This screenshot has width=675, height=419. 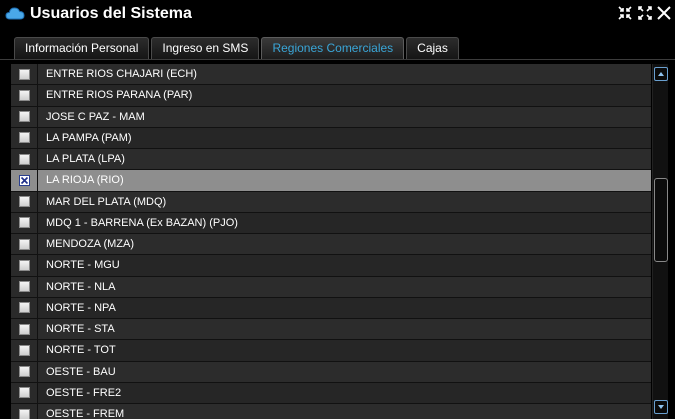 I want to click on region-row: NORTE - NLA, so click(x=331, y=287).